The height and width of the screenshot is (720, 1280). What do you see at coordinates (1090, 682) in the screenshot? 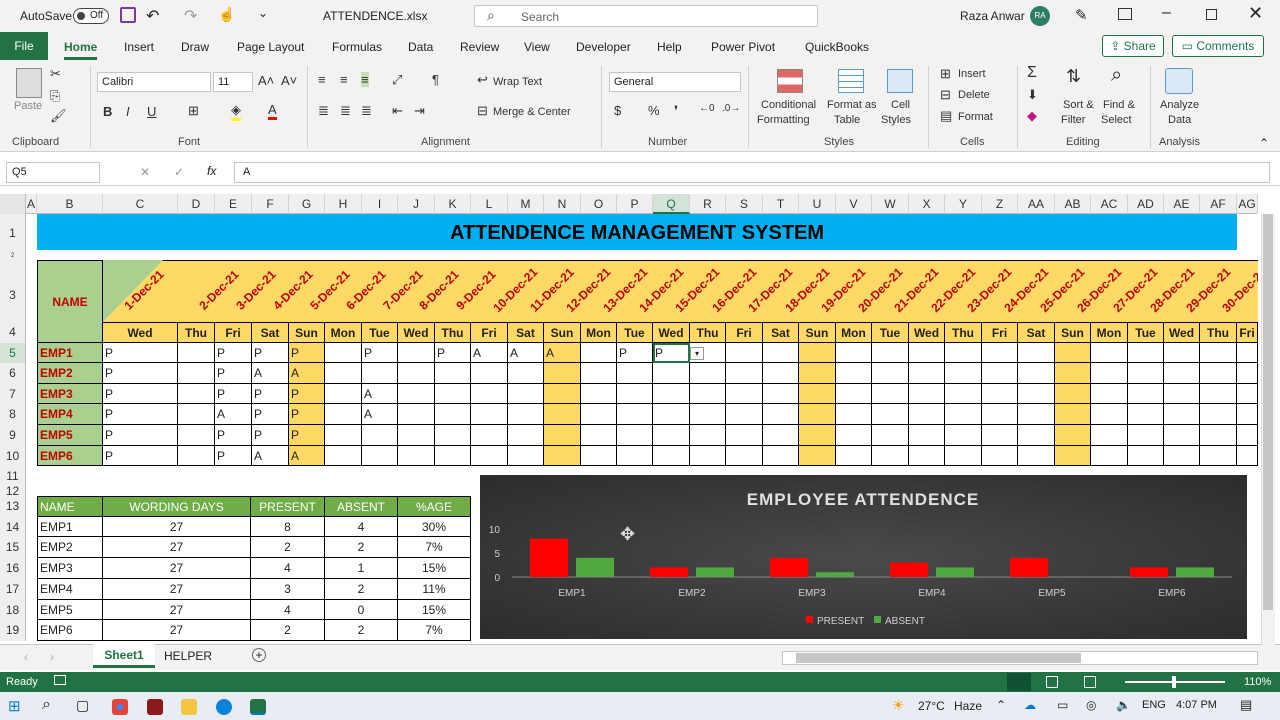
I see `page-break-view-icon` at bounding box center [1090, 682].